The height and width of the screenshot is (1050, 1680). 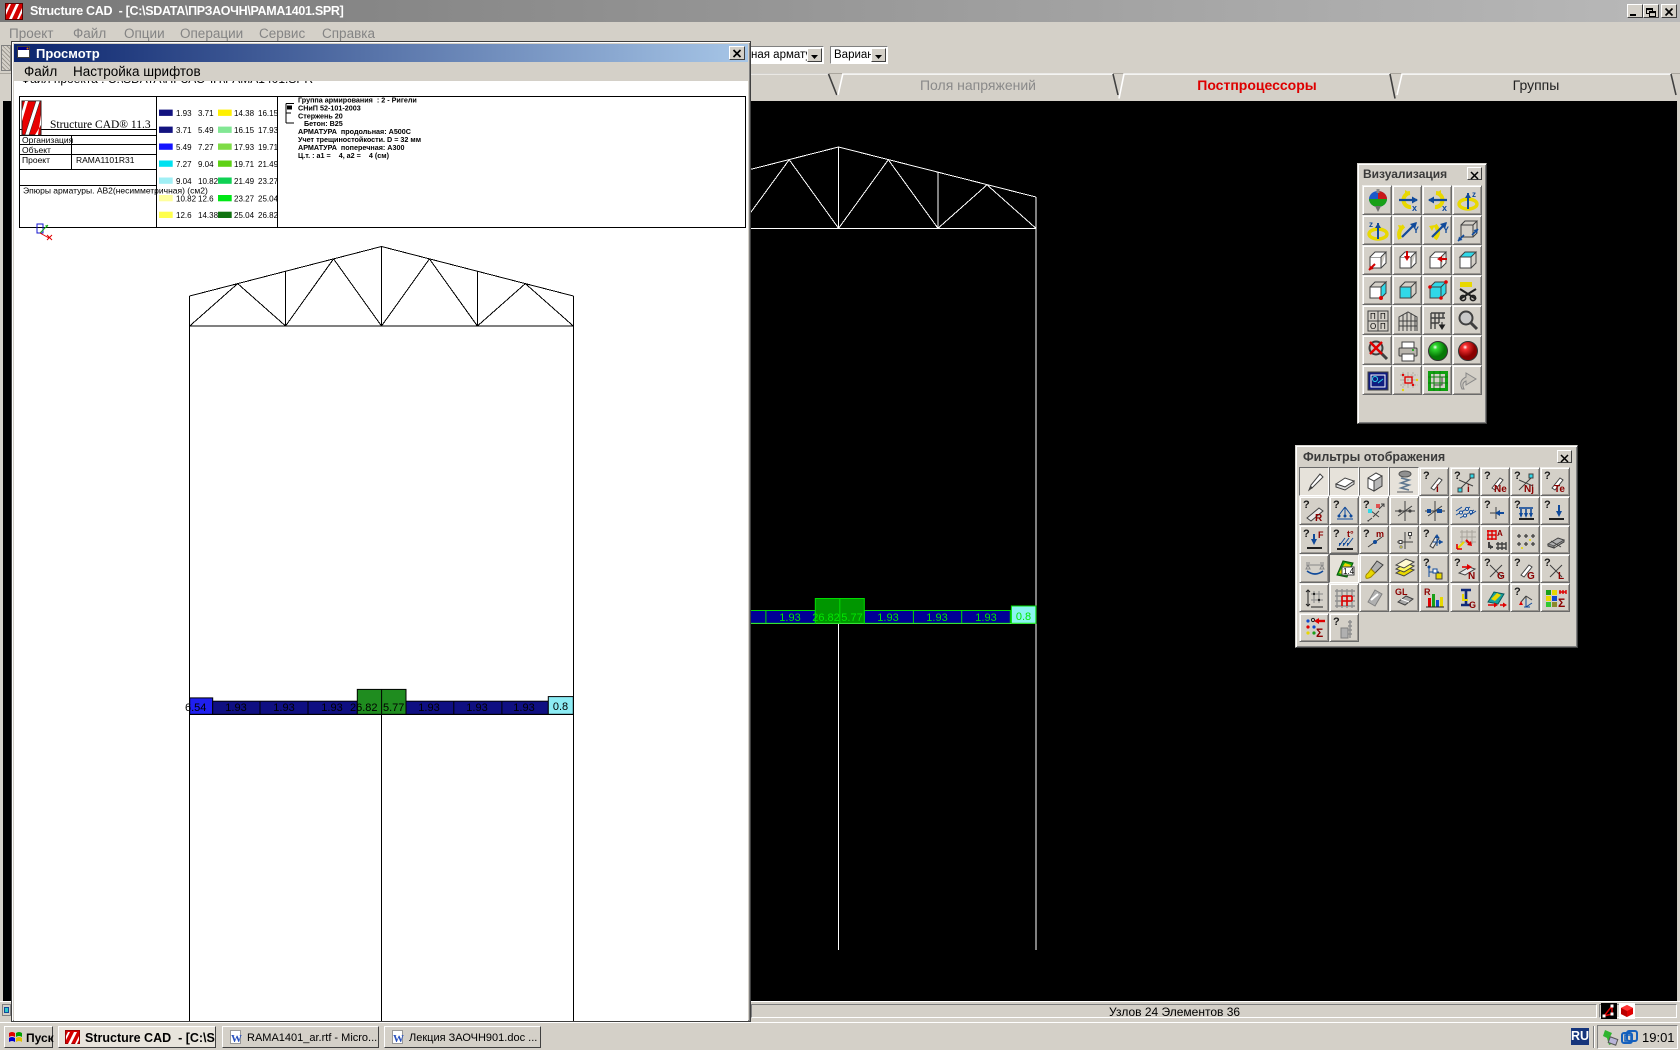 What do you see at coordinates (48, 140) in the screenshot?
I see `svg-text: Организация` at bounding box center [48, 140].